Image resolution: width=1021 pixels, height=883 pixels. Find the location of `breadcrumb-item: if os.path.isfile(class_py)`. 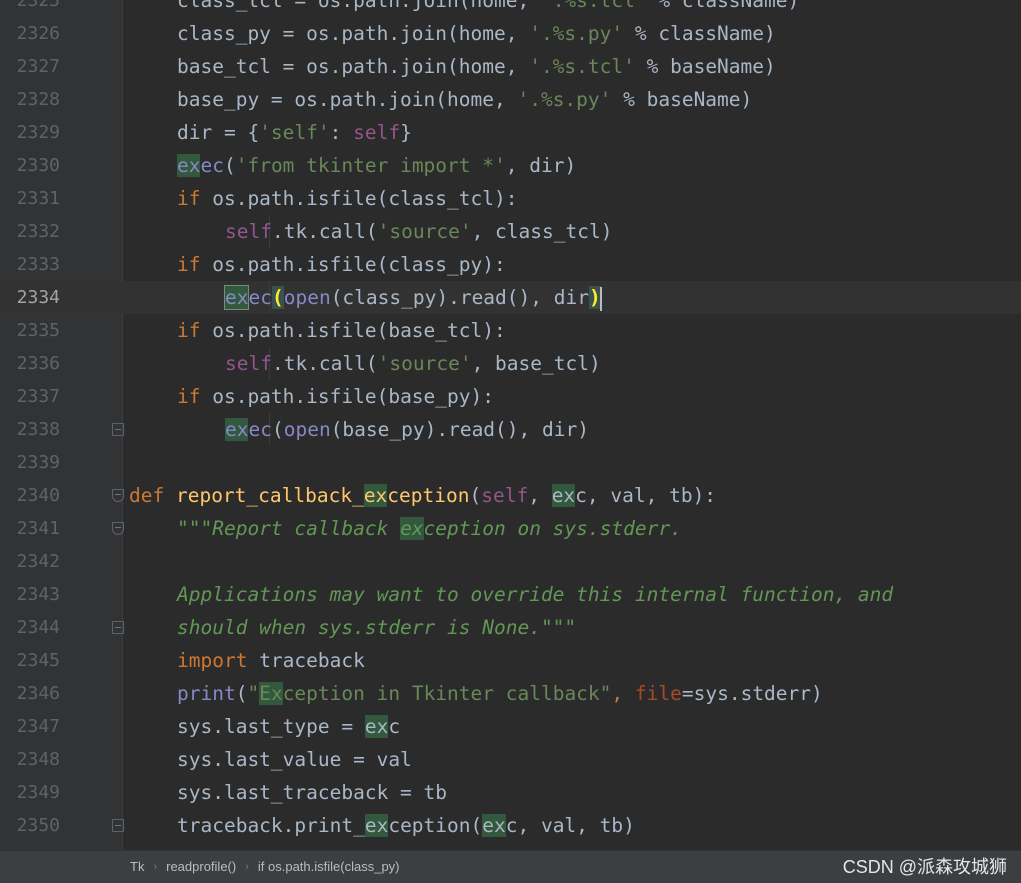

breadcrumb-item: if os.path.isfile(class_py) is located at coordinates (329, 867).